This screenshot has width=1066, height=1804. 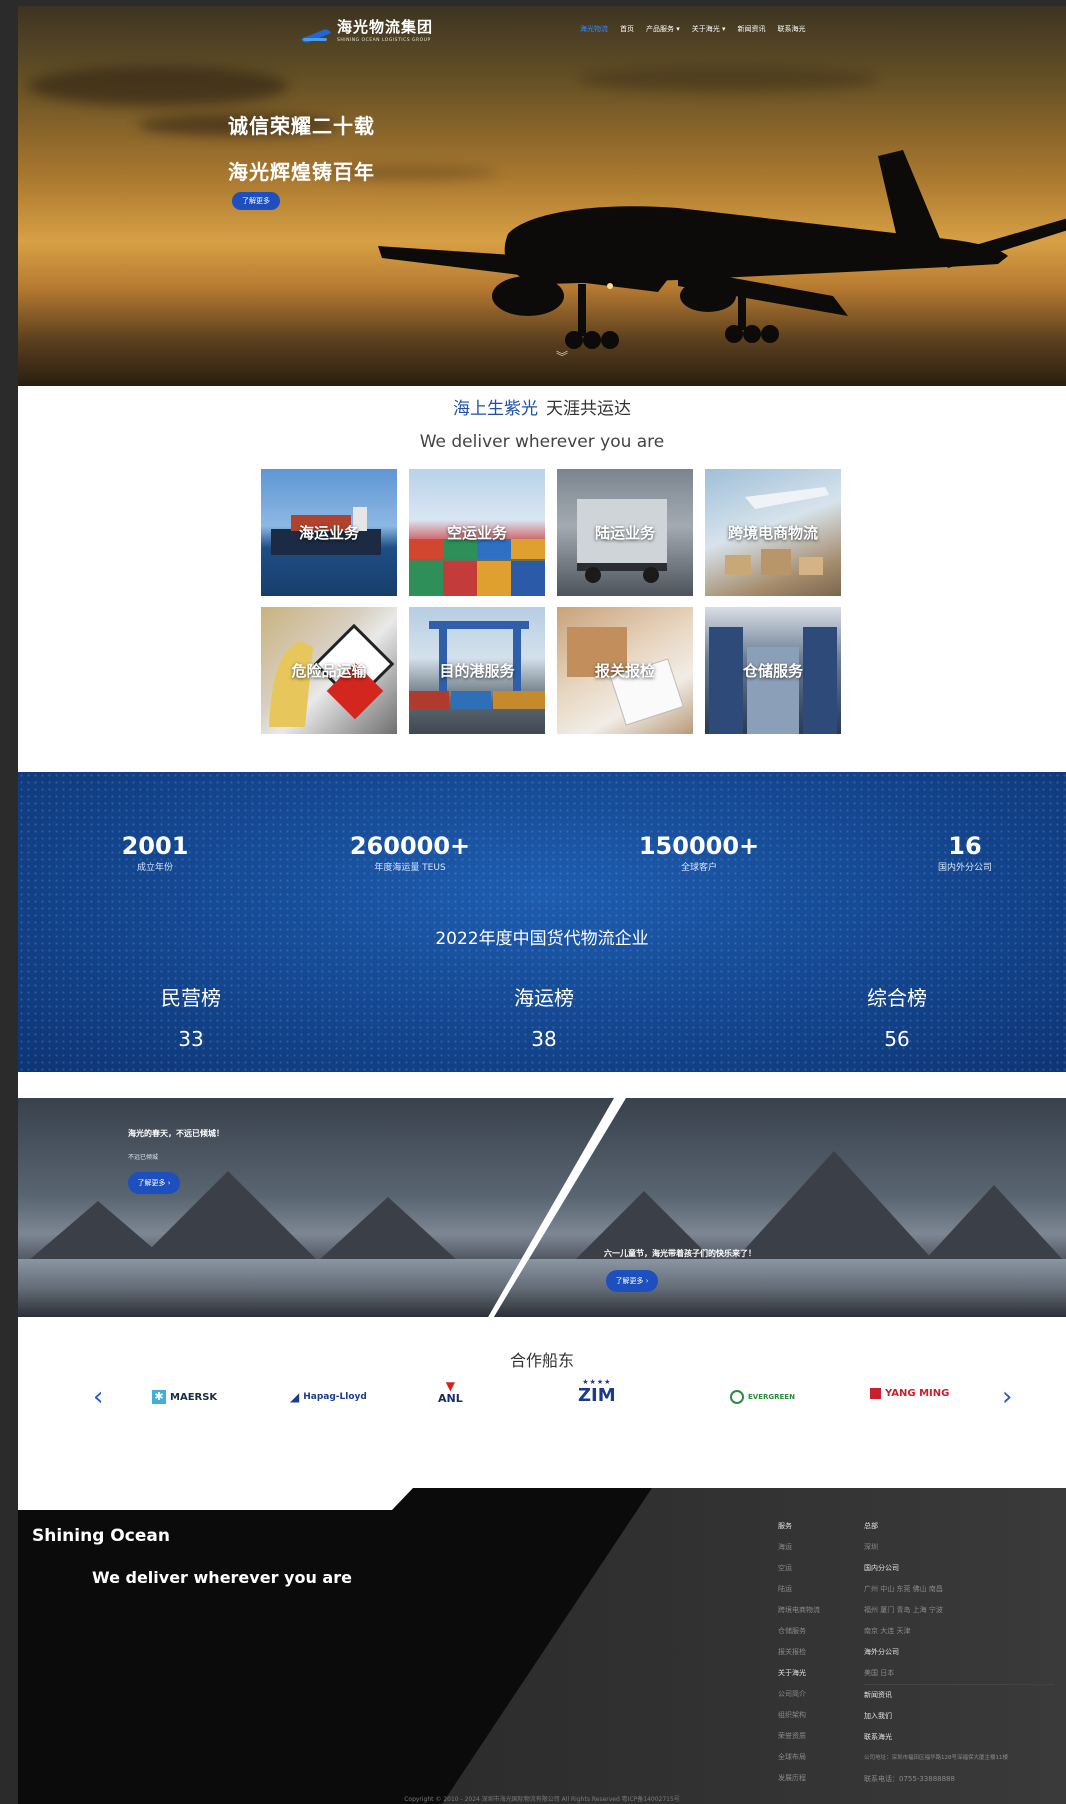 What do you see at coordinates (495, 409) in the screenshot?
I see `slogan-part-a: 海上生紫光` at bounding box center [495, 409].